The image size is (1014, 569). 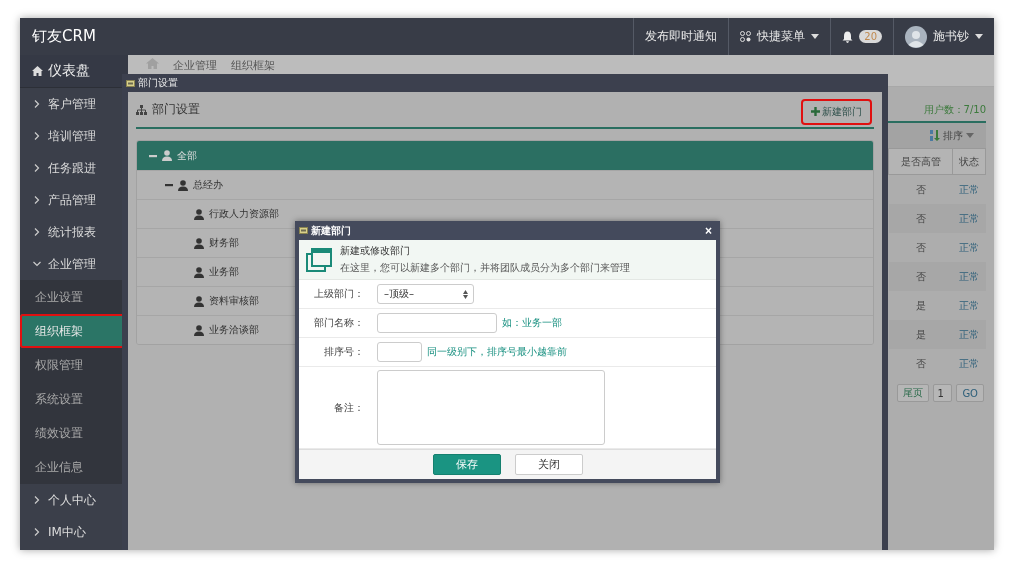 What do you see at coordinates (505, 155) in the screenshot?
I see `tree-node: 全部` at bounding box center [505, 155].